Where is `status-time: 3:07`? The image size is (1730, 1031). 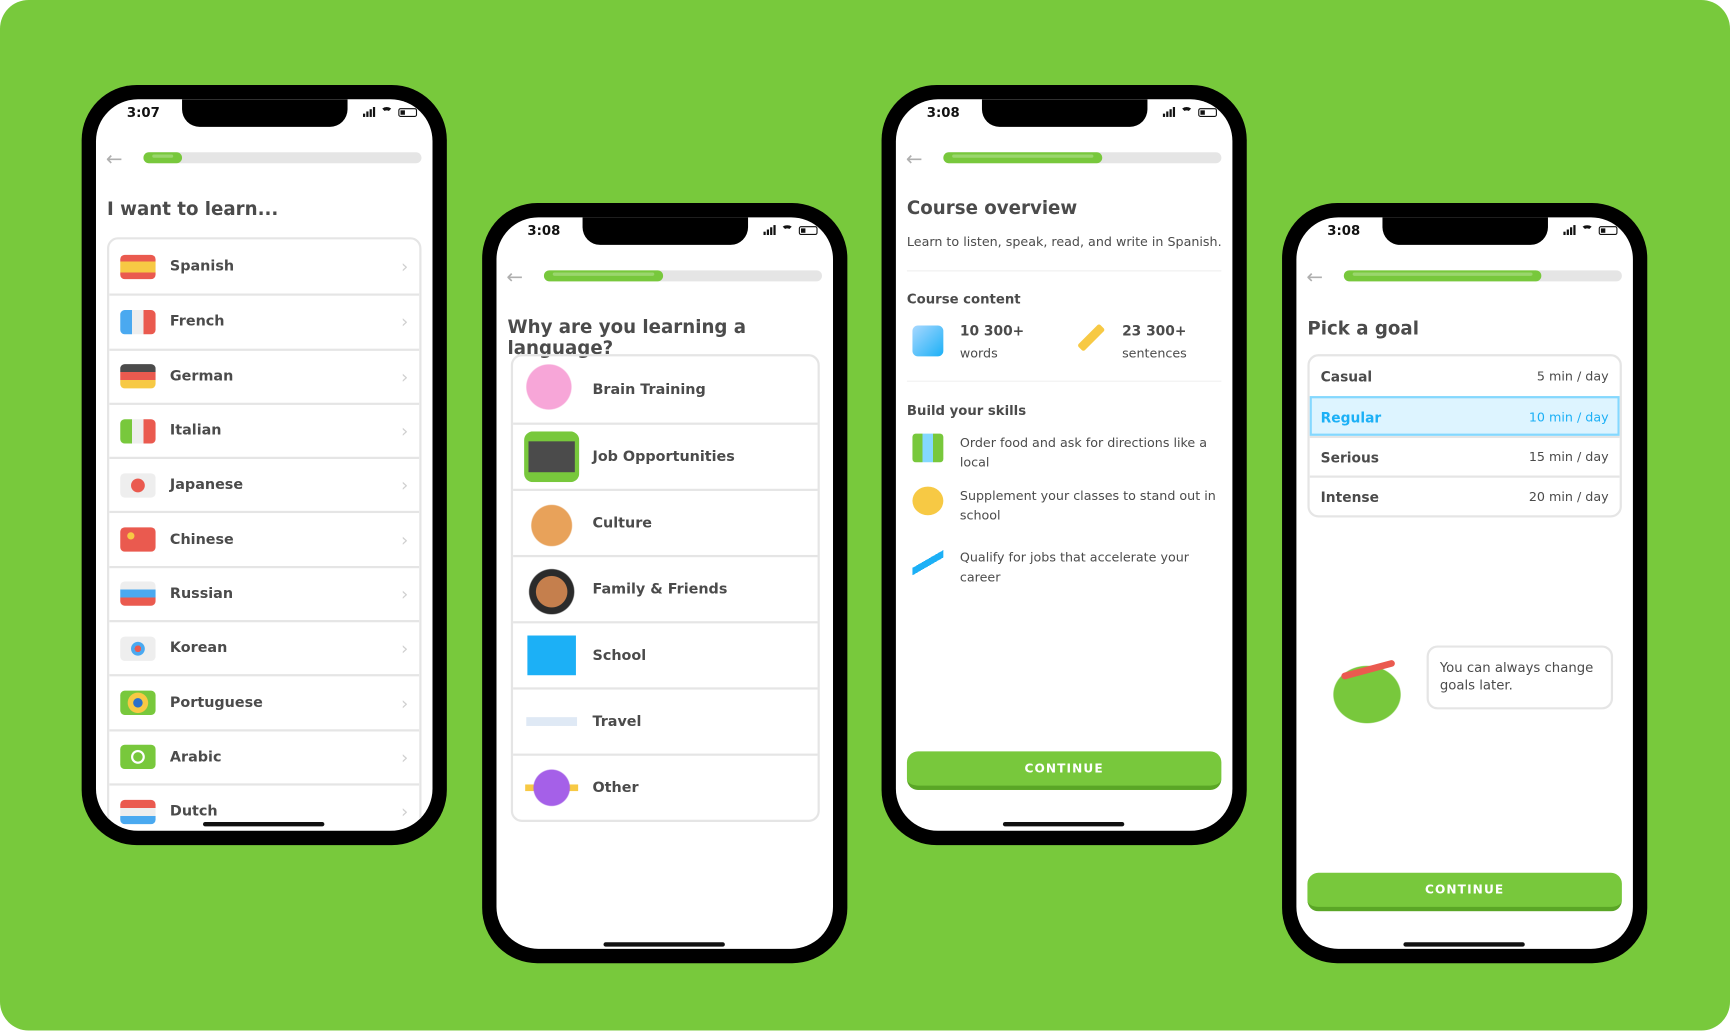 status-time: 3:07 is located at coordinates (143, 112).